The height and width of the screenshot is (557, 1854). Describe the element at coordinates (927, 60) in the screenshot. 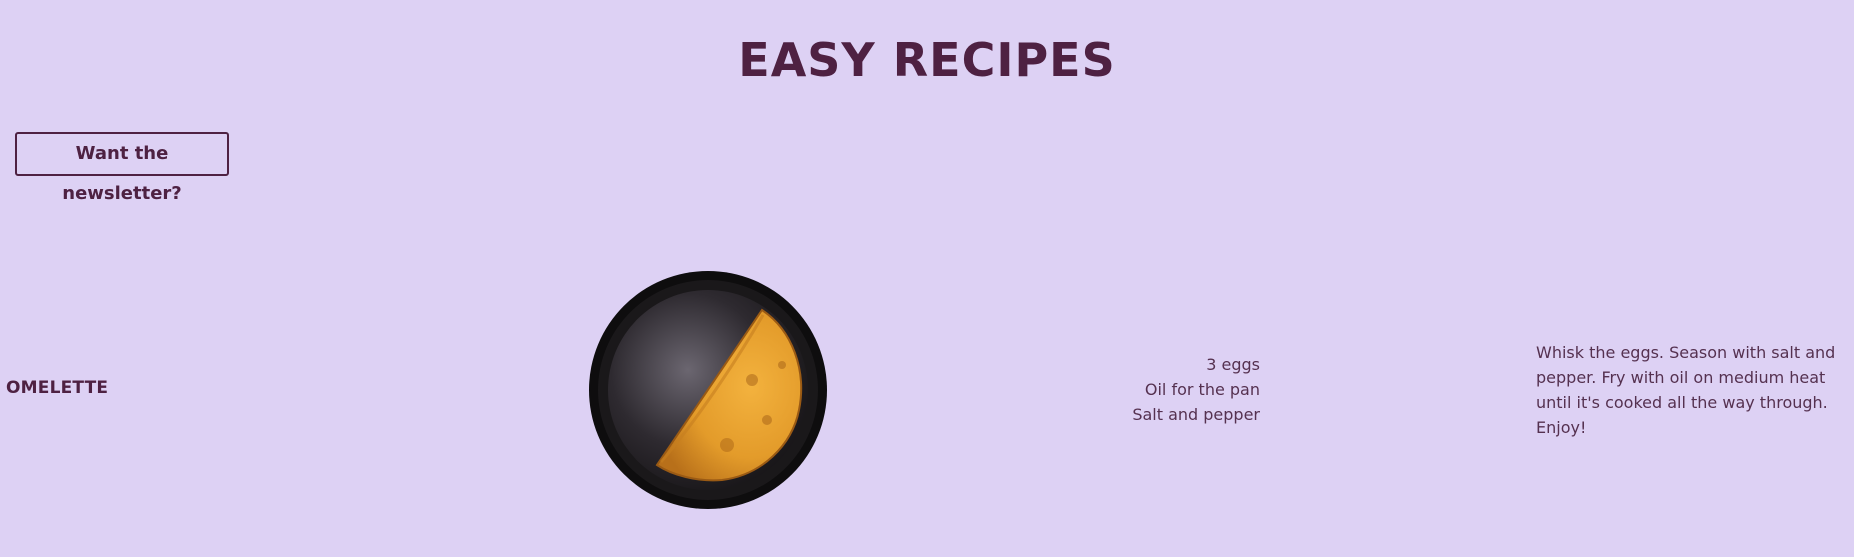

I see `page-title: EASY RECIPES` at that location.